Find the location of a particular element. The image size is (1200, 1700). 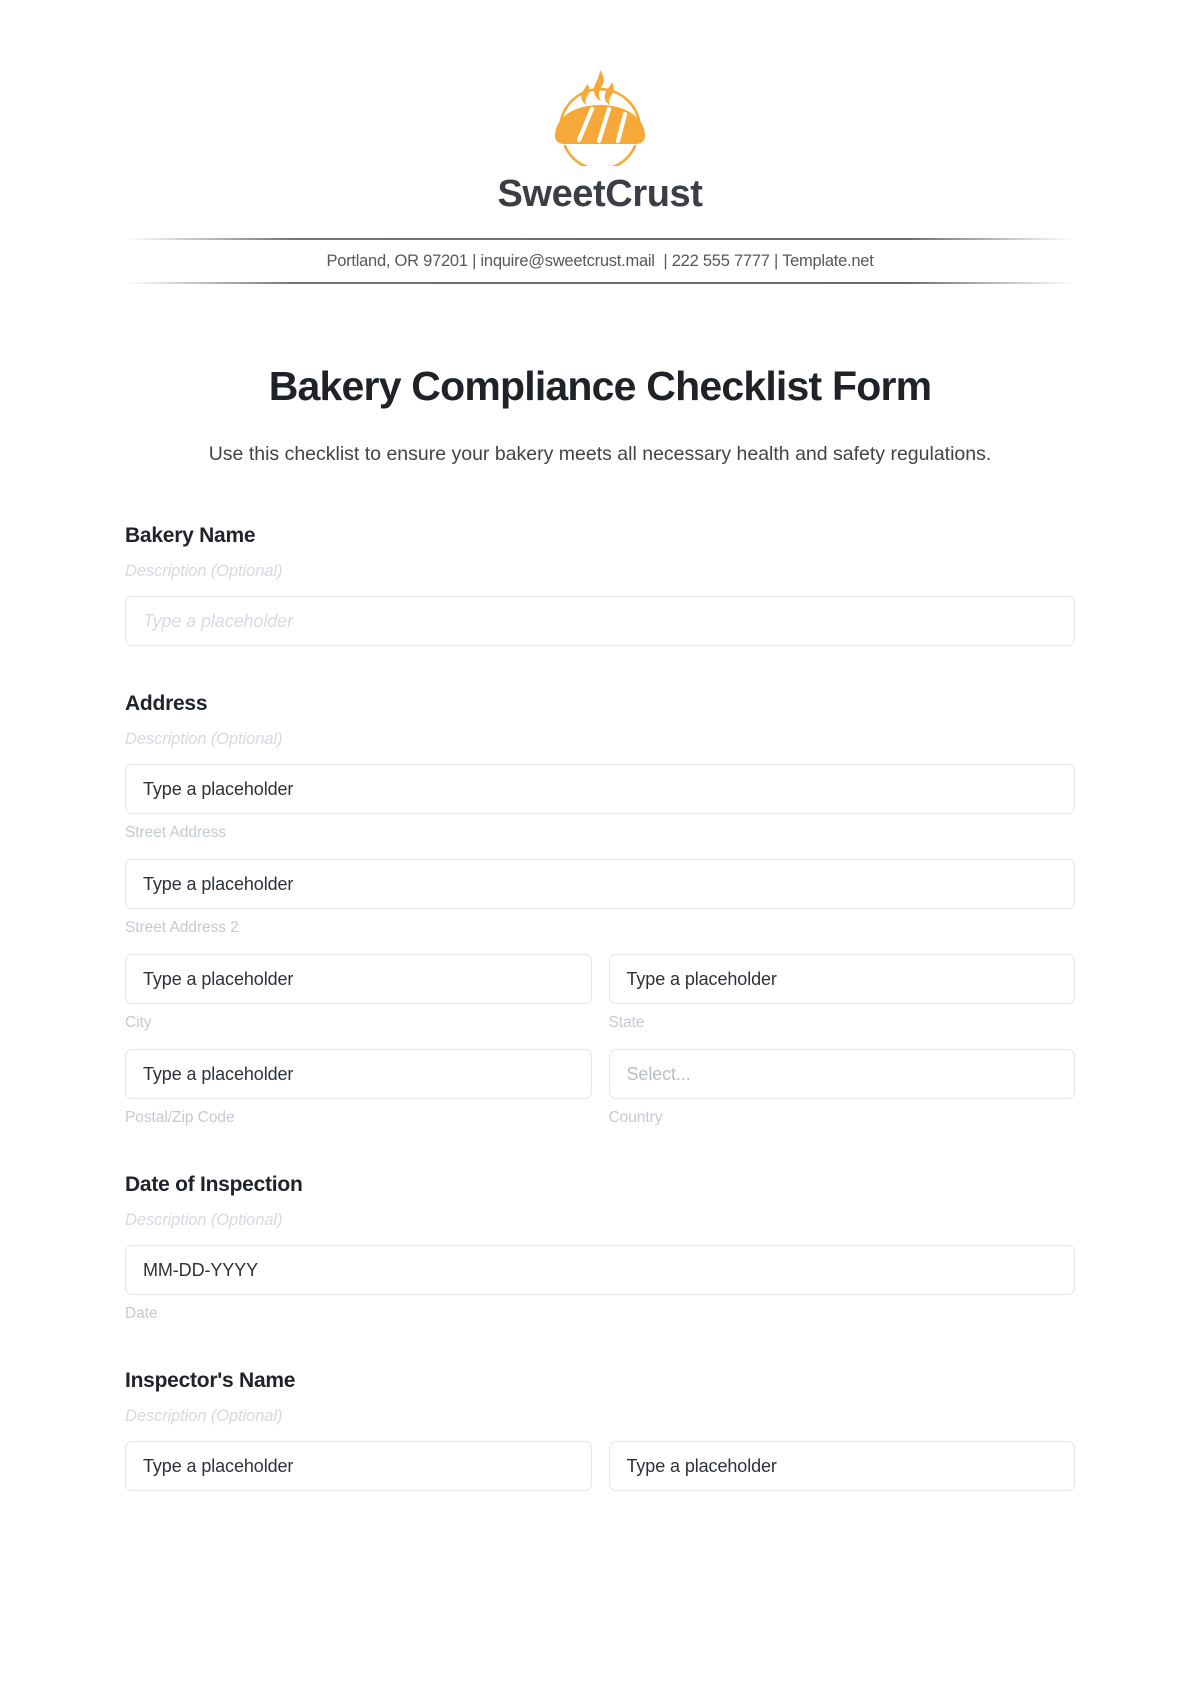

field-sub-label: Country is located at coordinates (635, 1118).